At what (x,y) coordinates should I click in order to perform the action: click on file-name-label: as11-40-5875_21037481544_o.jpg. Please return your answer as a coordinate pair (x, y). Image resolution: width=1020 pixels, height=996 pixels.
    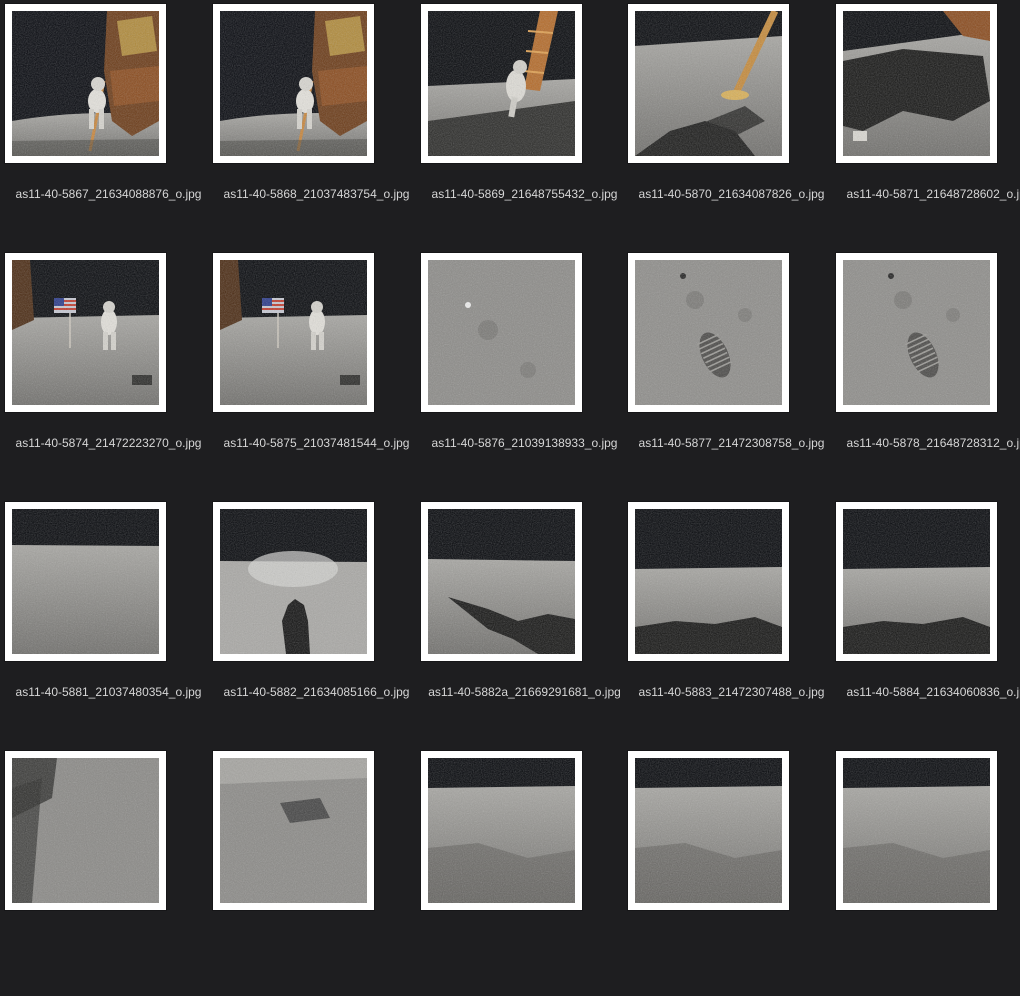
    Looking at the image, I should click on (316, 443).